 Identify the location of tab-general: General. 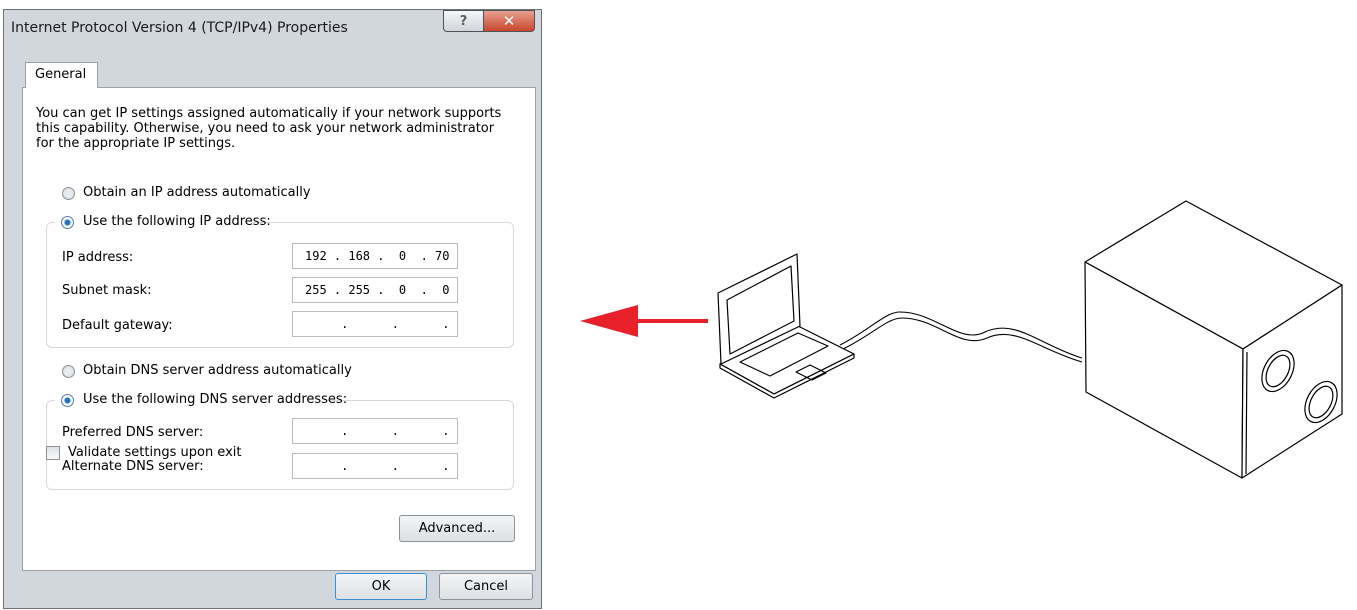
(61, 75).